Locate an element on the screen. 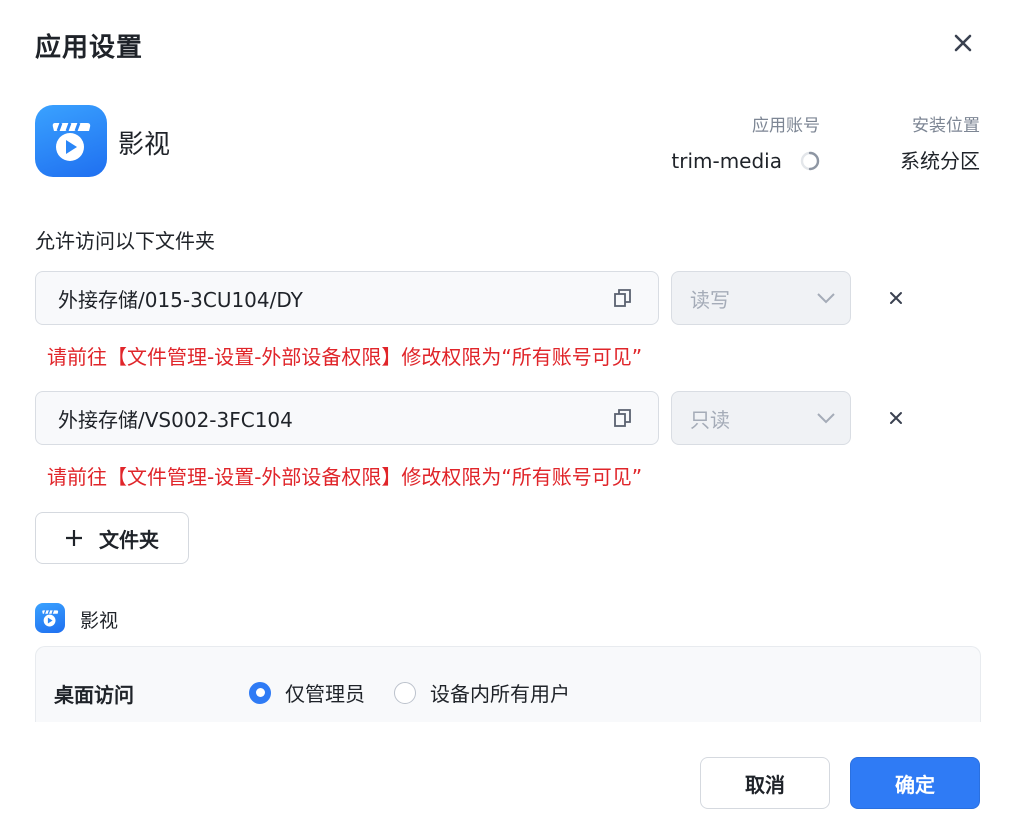 The width and height of the screenshot is (1018, 818). add-folder-button: 文件夹 is located at coordinates (112, 538).